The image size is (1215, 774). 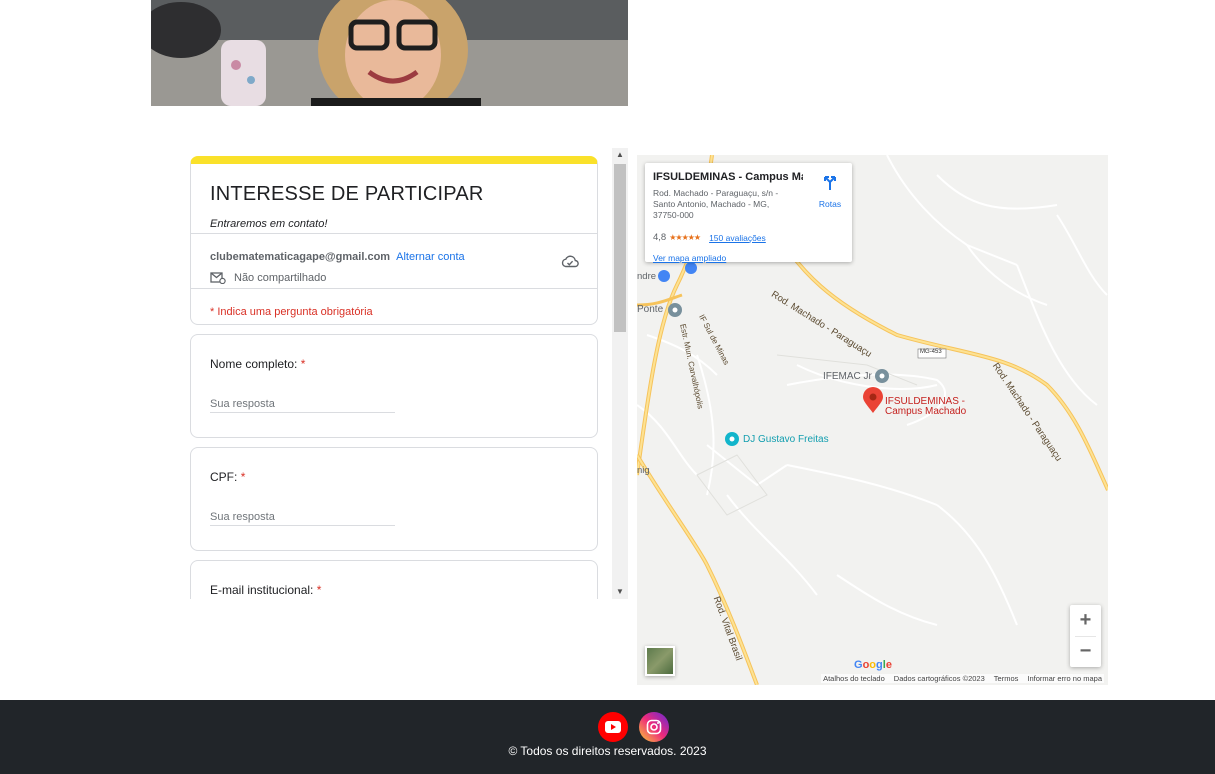 What do you see at coordinates (650, 309) in the screenshot?
I see `ponte-label: Ponte` at bounding box center [650, 309].